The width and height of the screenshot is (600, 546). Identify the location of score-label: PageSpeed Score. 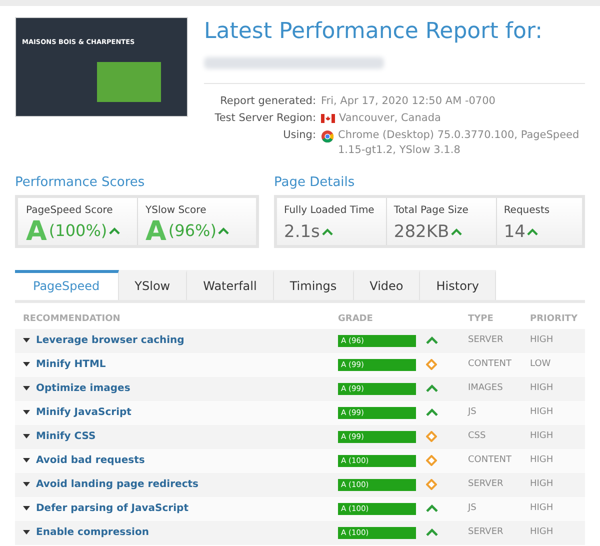
(70, 211).